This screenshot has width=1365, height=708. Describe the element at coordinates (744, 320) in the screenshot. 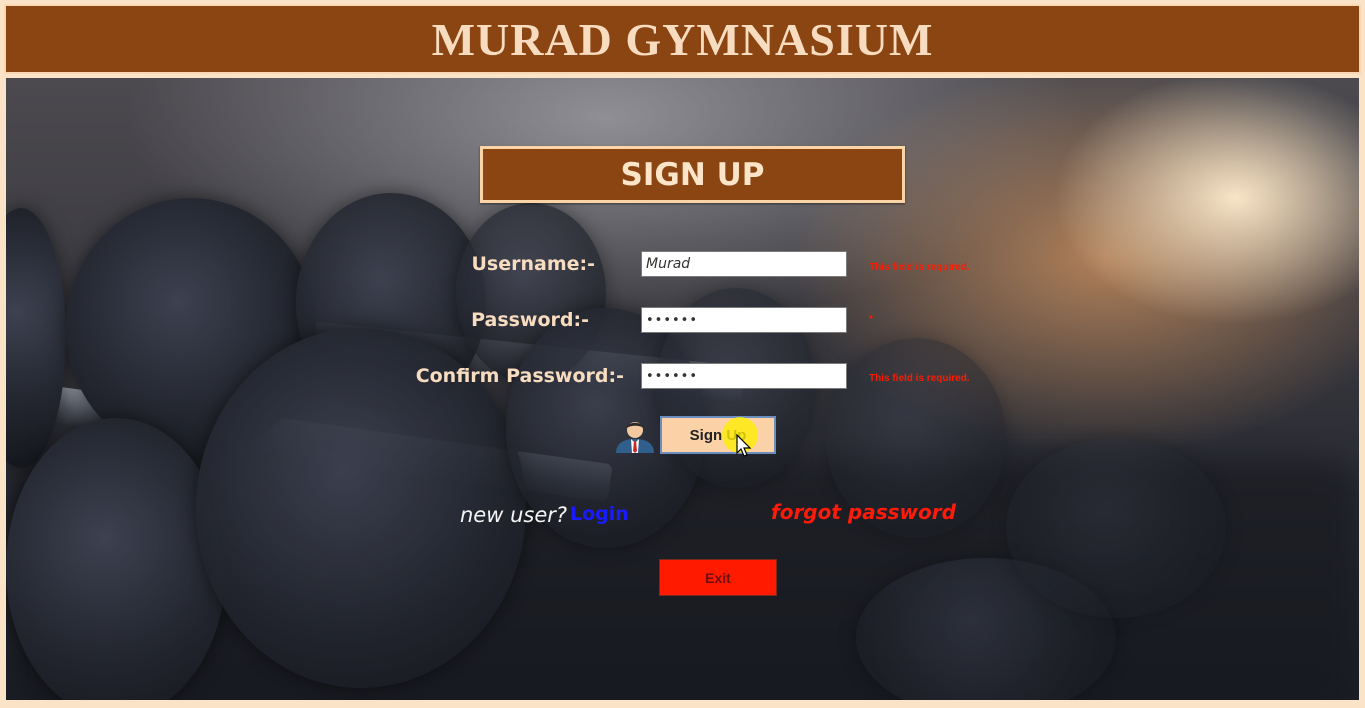

I see `password-input` at that location.